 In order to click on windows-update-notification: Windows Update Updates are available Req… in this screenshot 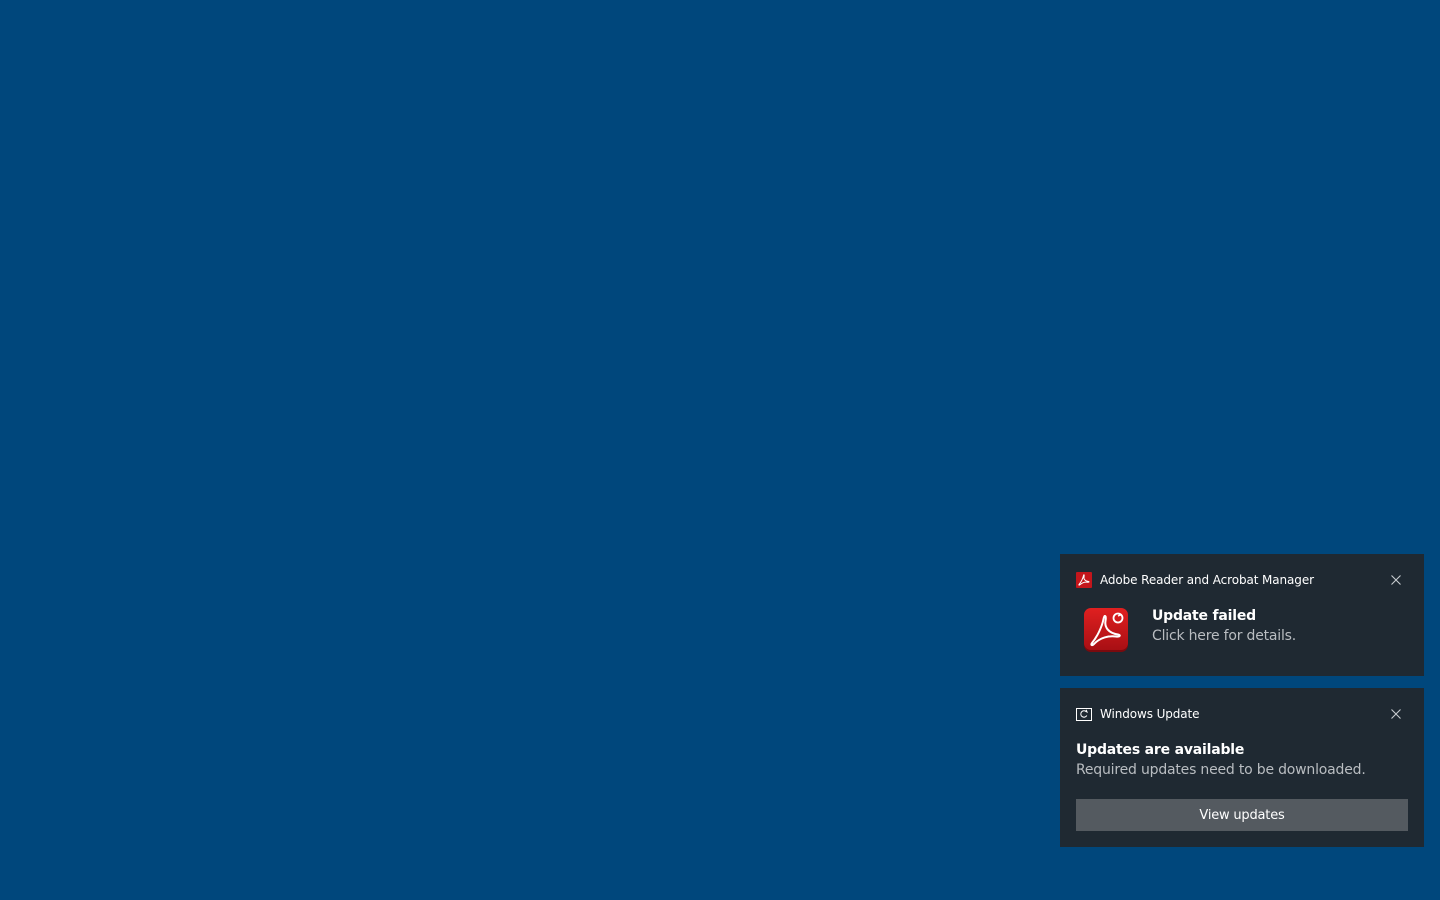, I will do `click(1242, 767)`.